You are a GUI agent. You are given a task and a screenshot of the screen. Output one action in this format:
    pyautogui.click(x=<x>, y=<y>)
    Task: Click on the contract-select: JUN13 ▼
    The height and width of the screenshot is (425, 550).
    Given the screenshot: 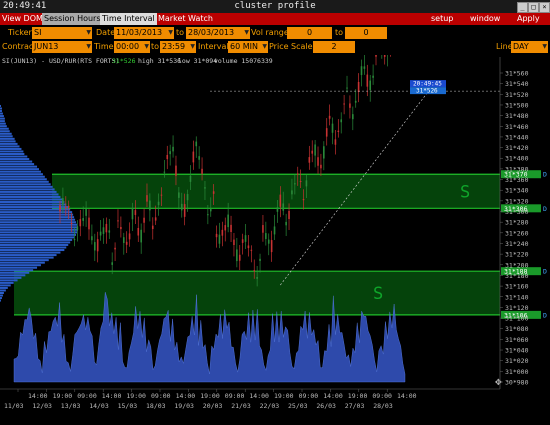 What is the action you would take?
    pyautogui.click(x=62, y=47)
    